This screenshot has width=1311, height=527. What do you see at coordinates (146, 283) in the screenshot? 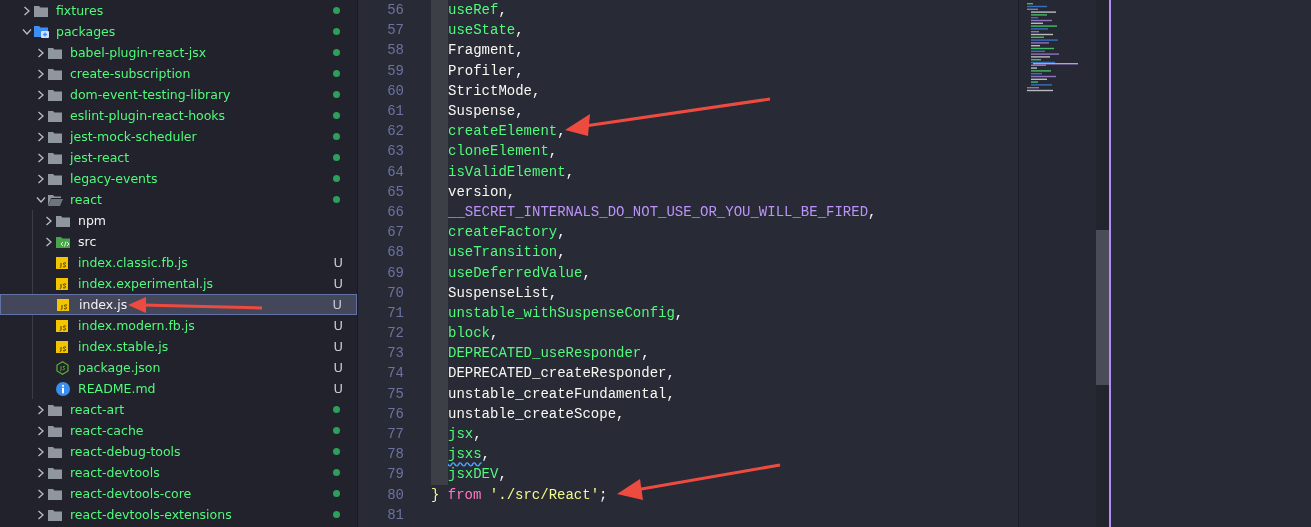
I see `tree-item: index.experimental.js` at bounding box center [146, 283].